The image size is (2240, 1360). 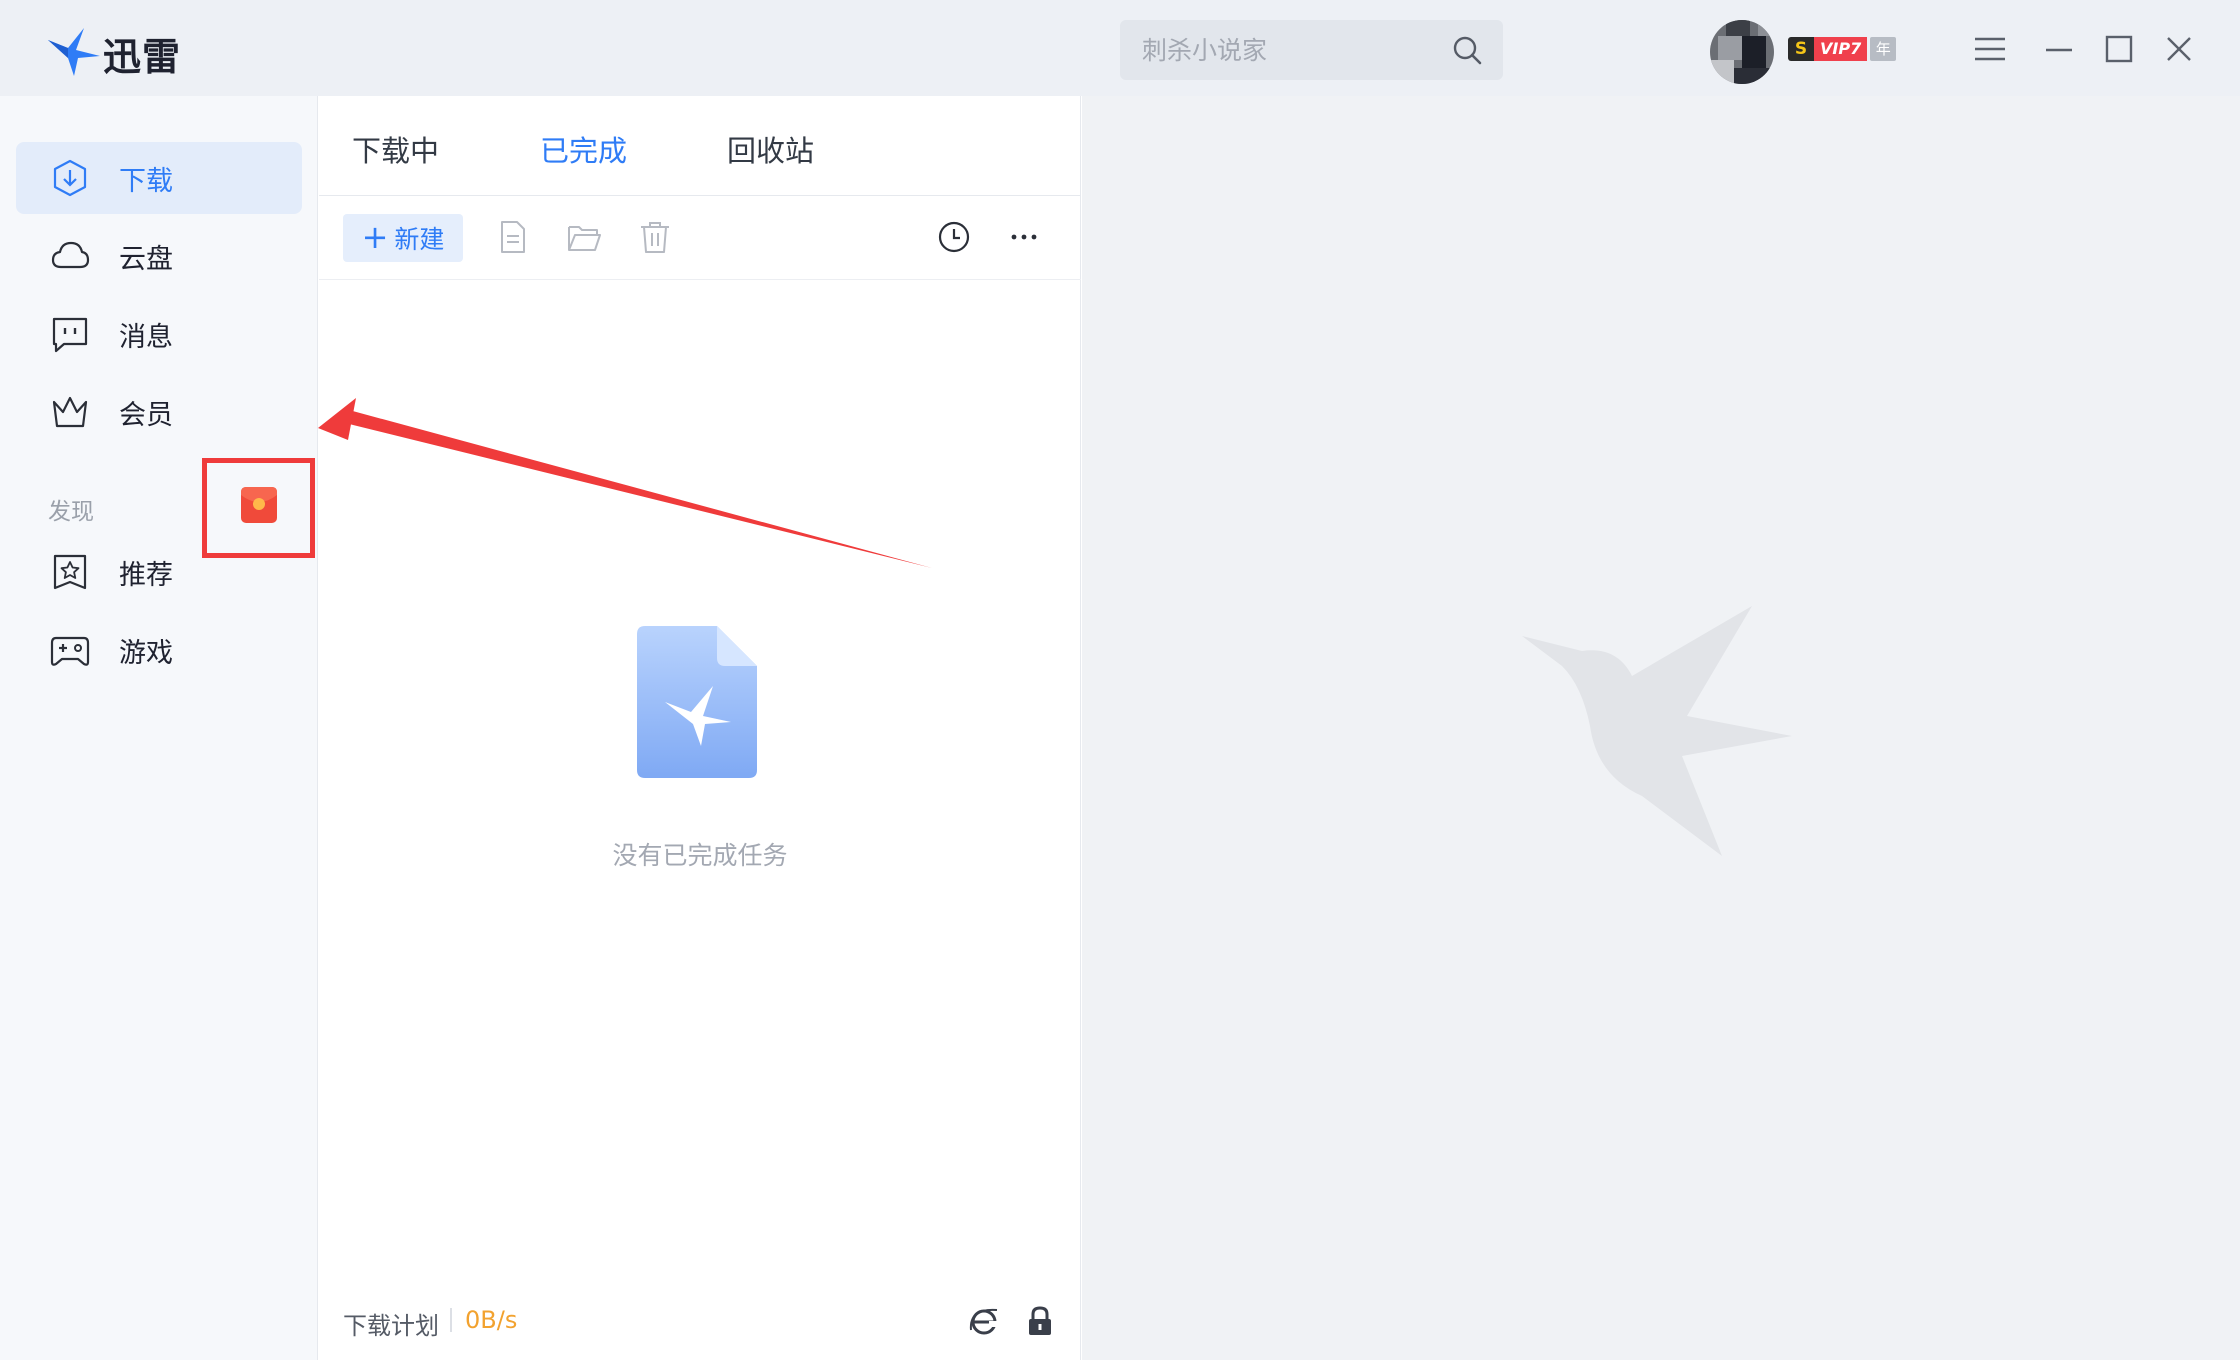 What do you see at coordinates (954, 237) in the screenshot?
I see `clock-icon` at bounding box center [954, 237].